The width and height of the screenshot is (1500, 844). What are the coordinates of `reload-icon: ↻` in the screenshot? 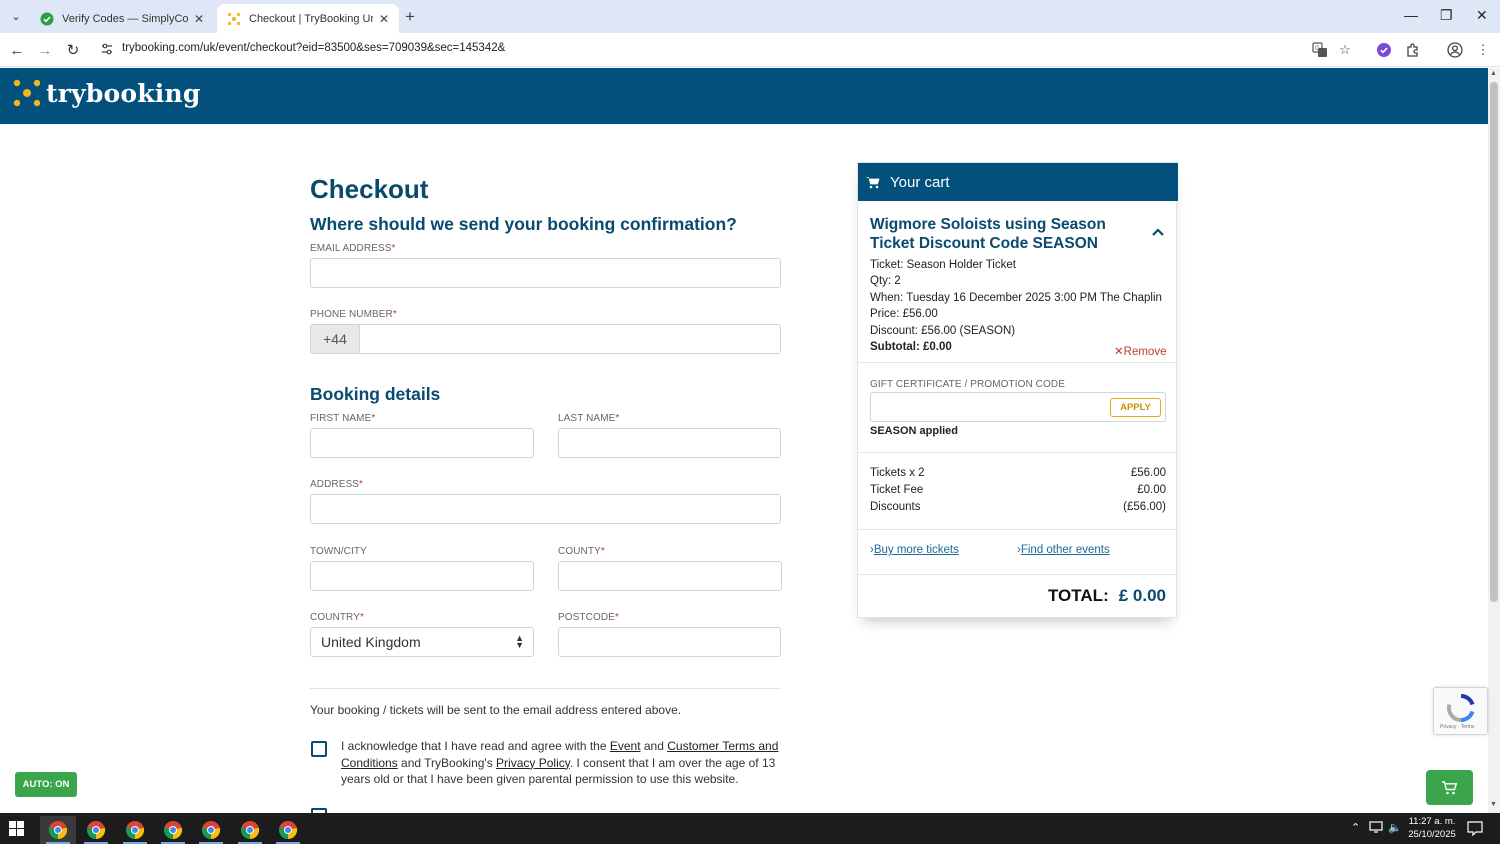 It's located at (73, 50).